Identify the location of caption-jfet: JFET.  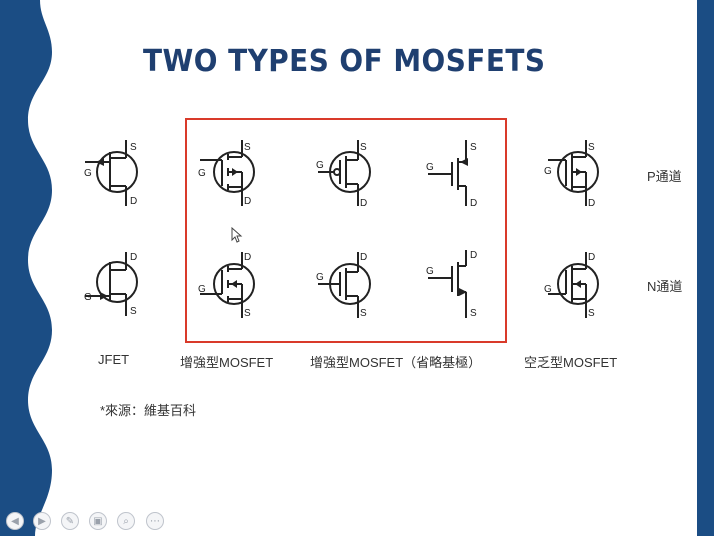
(114, 359).